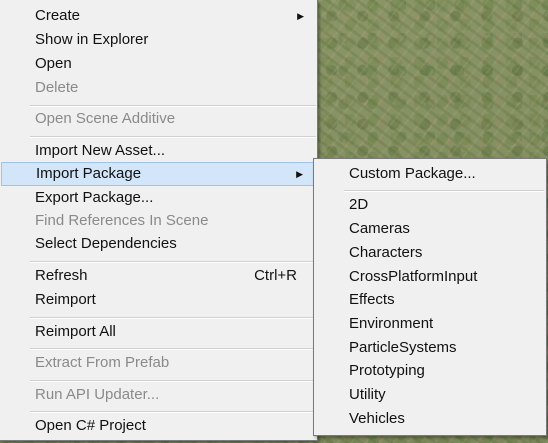  I want to click on menu-item-label: Find References In Scene, so click(122, 220).